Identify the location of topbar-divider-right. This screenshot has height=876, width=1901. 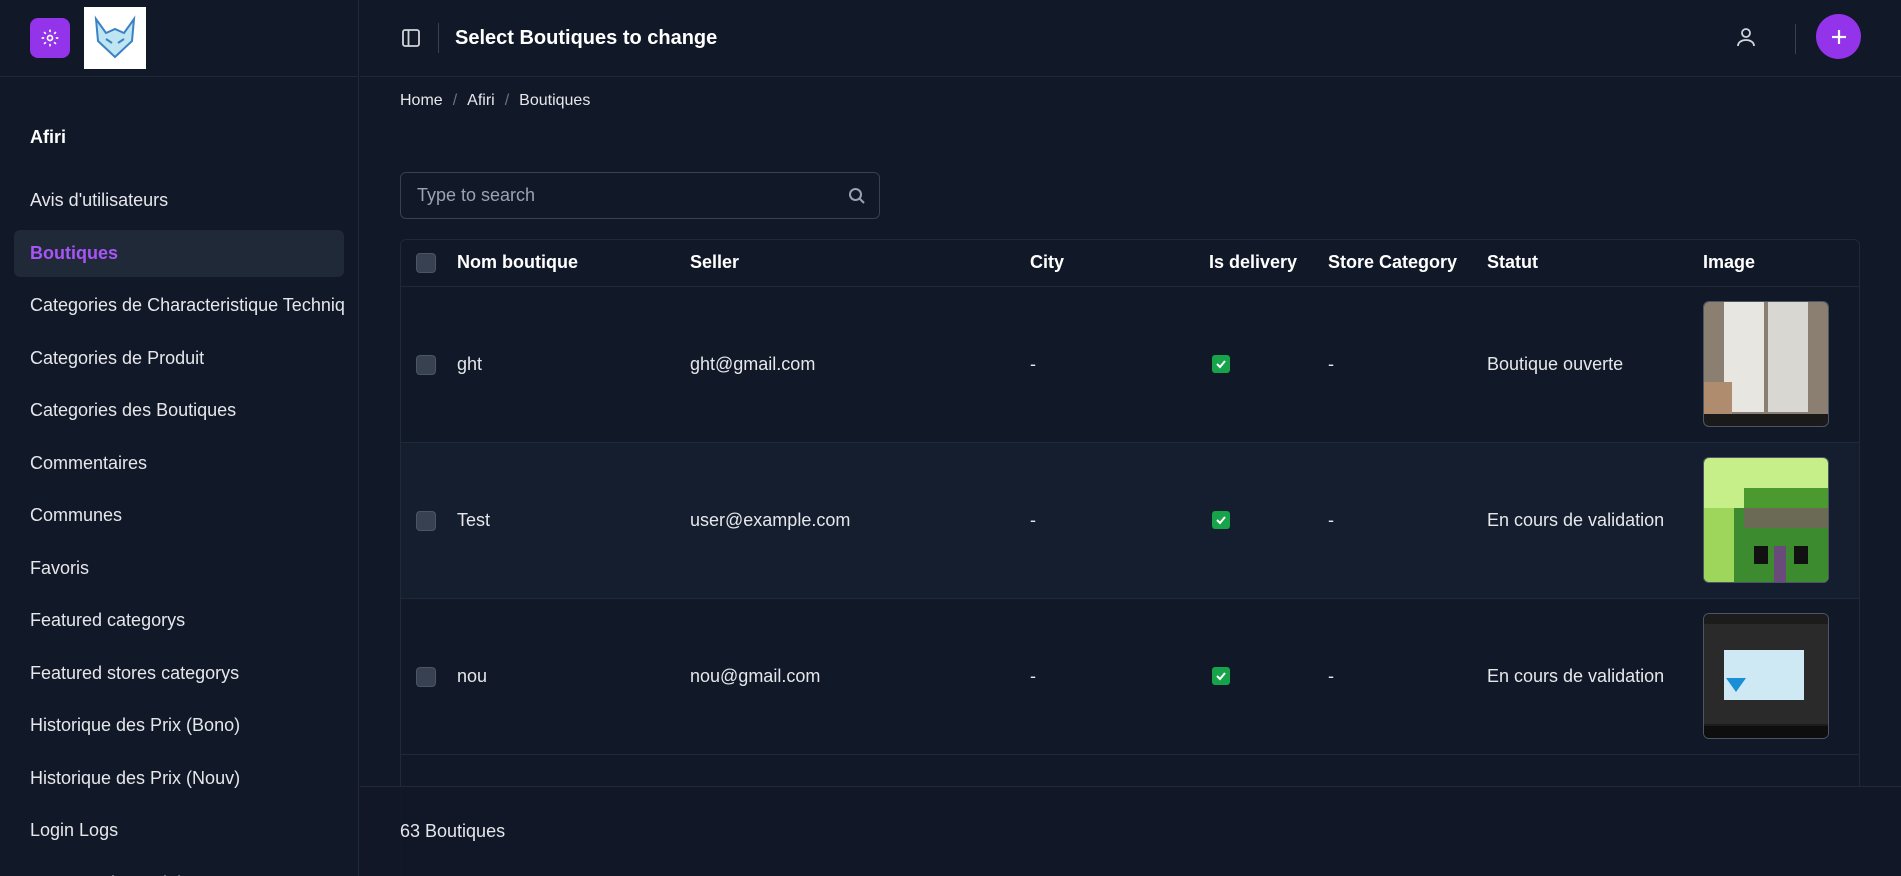
(1795, 39).